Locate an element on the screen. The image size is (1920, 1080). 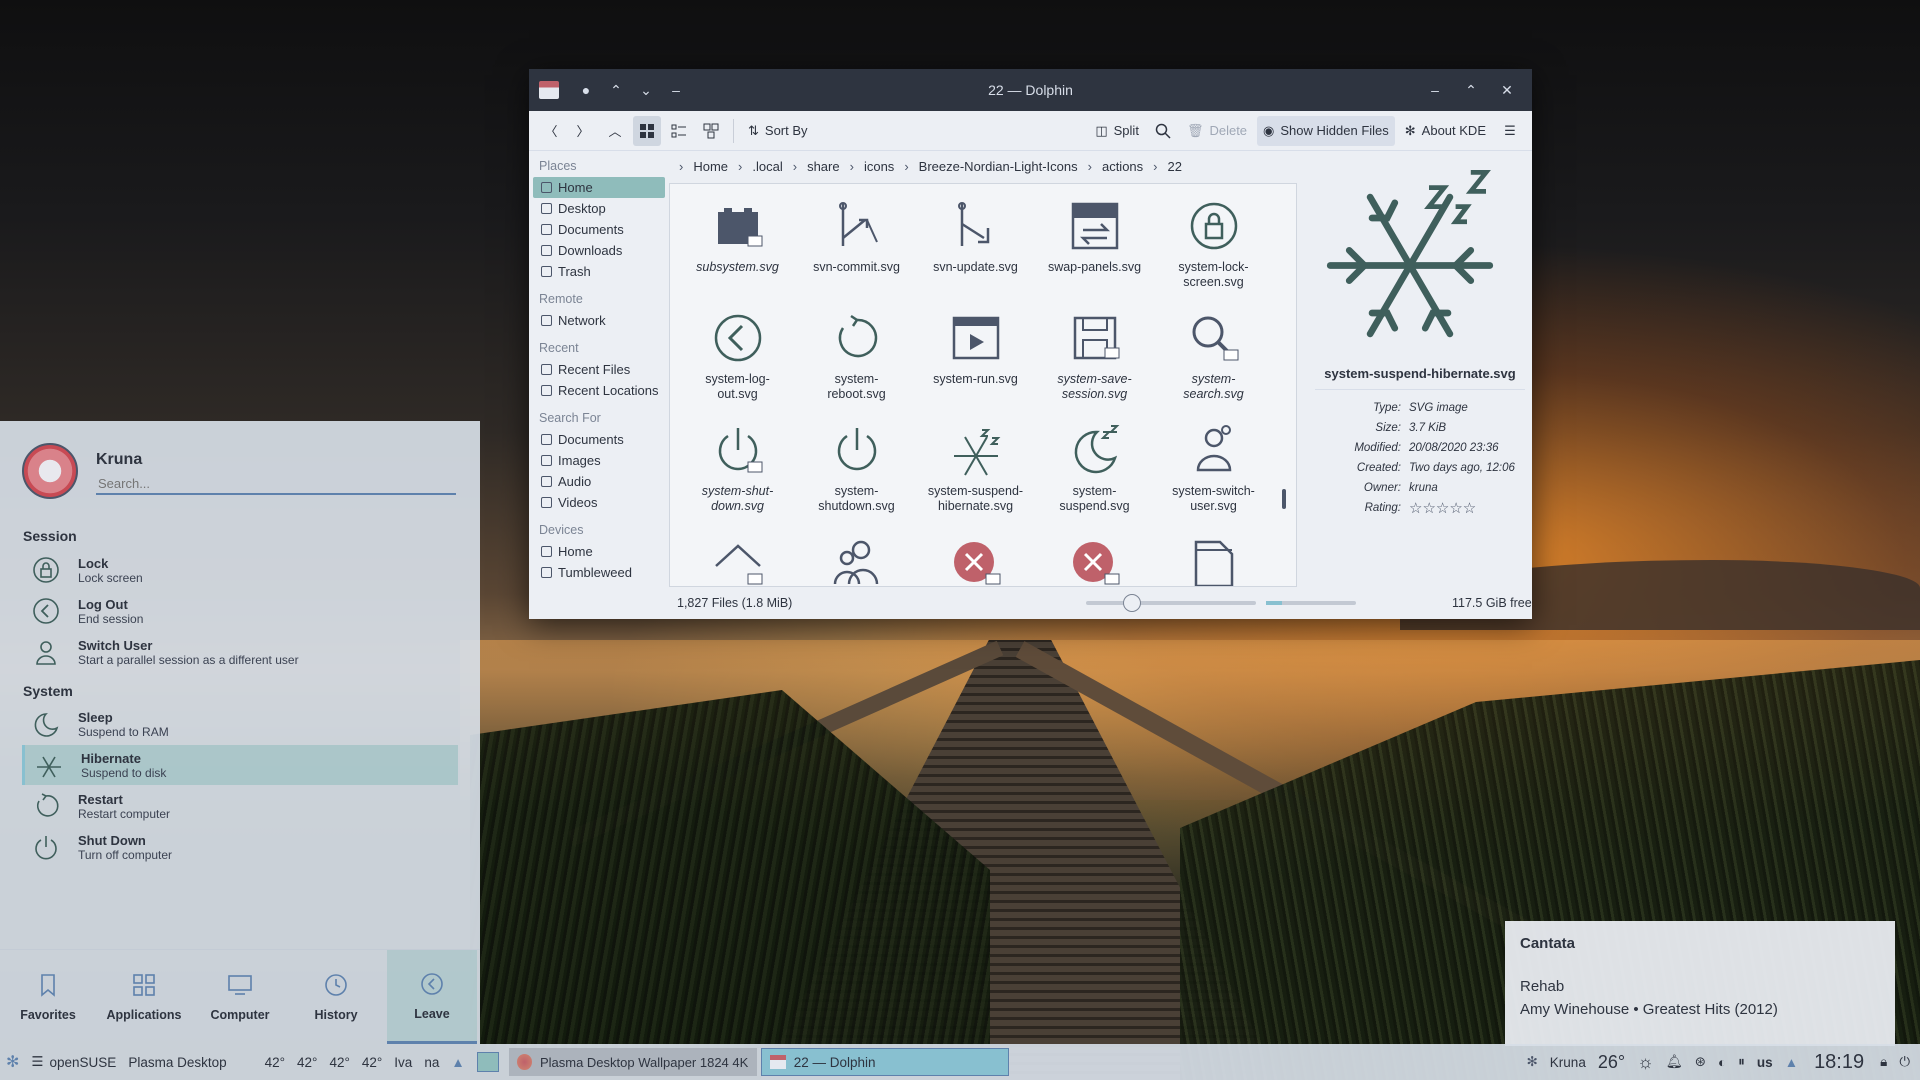
minimize-icon: – is located at coordinates (1435, 90).